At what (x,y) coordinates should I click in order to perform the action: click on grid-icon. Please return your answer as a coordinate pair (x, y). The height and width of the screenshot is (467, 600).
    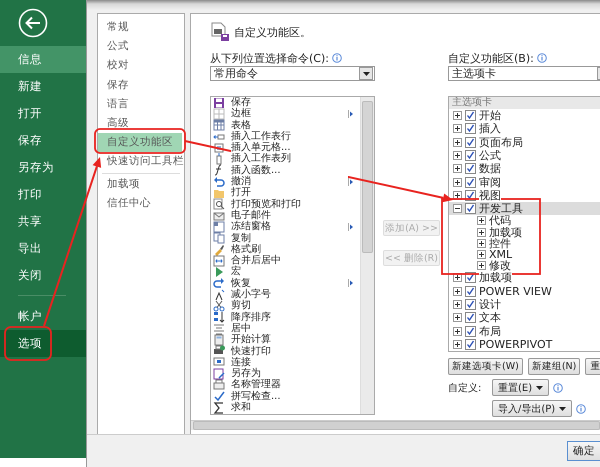
    Looking at the image, I should click on (219, 114).